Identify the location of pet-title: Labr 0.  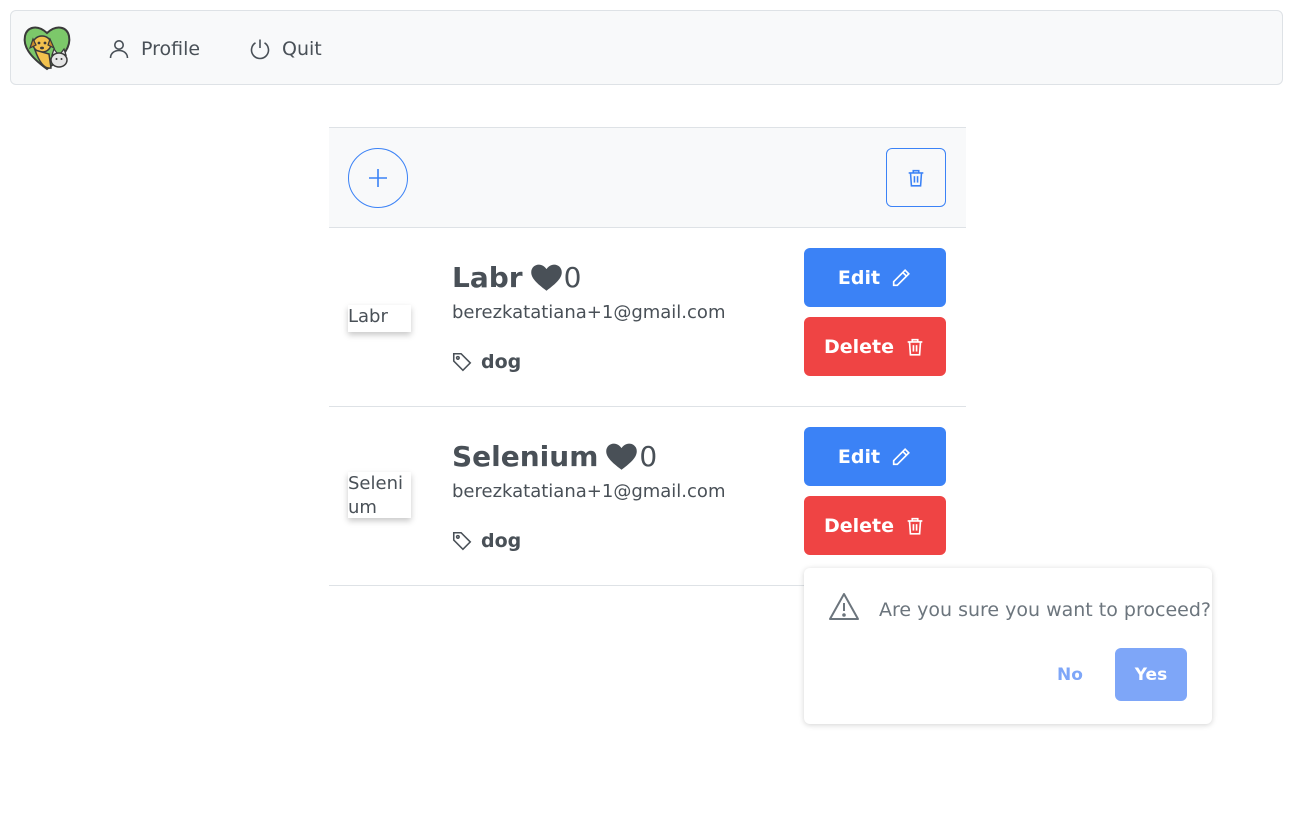
(516, 277).